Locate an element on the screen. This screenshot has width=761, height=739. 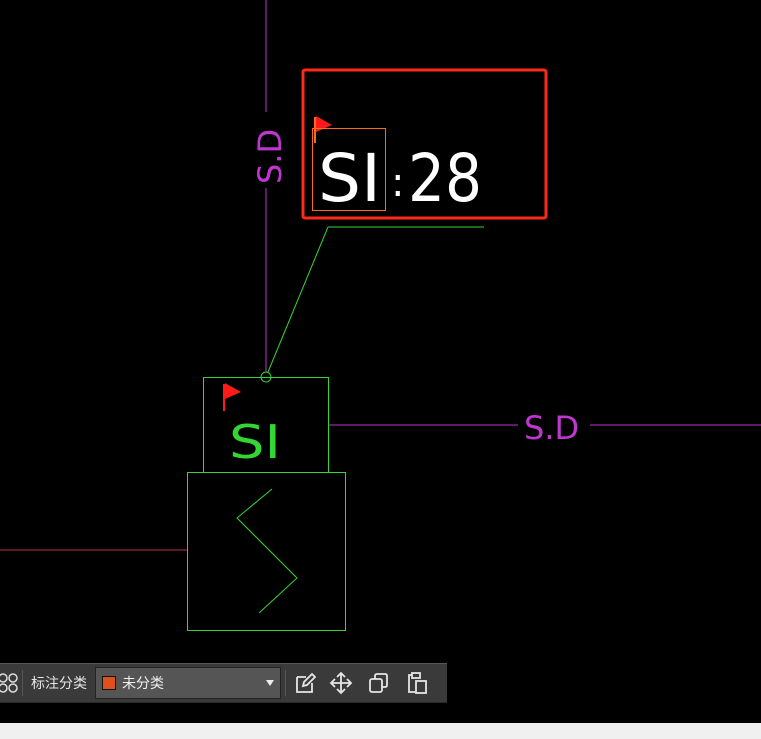
category-color-swatch is located at coordinates (109, 683).